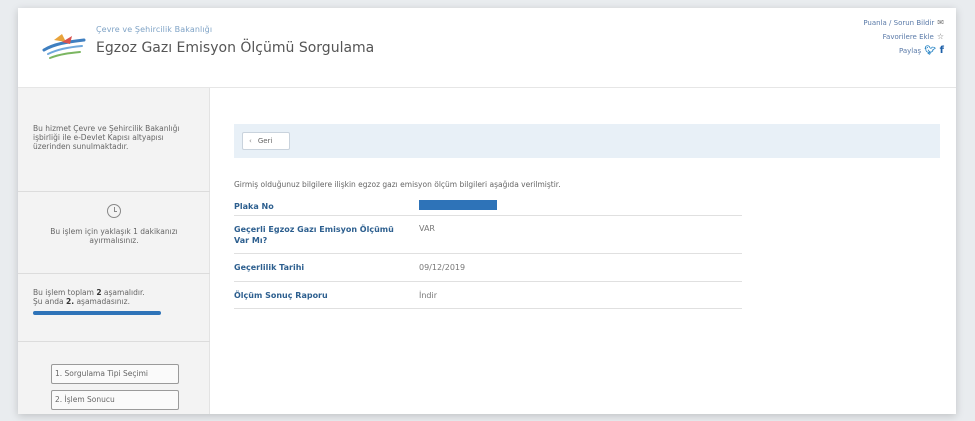 This screenshot has height=421, width=975. Describe the element at coordinates (115, 374) in the screenshot. I see `step-1-button: 1. Sorgulama Tipi Seçimi` at that location.